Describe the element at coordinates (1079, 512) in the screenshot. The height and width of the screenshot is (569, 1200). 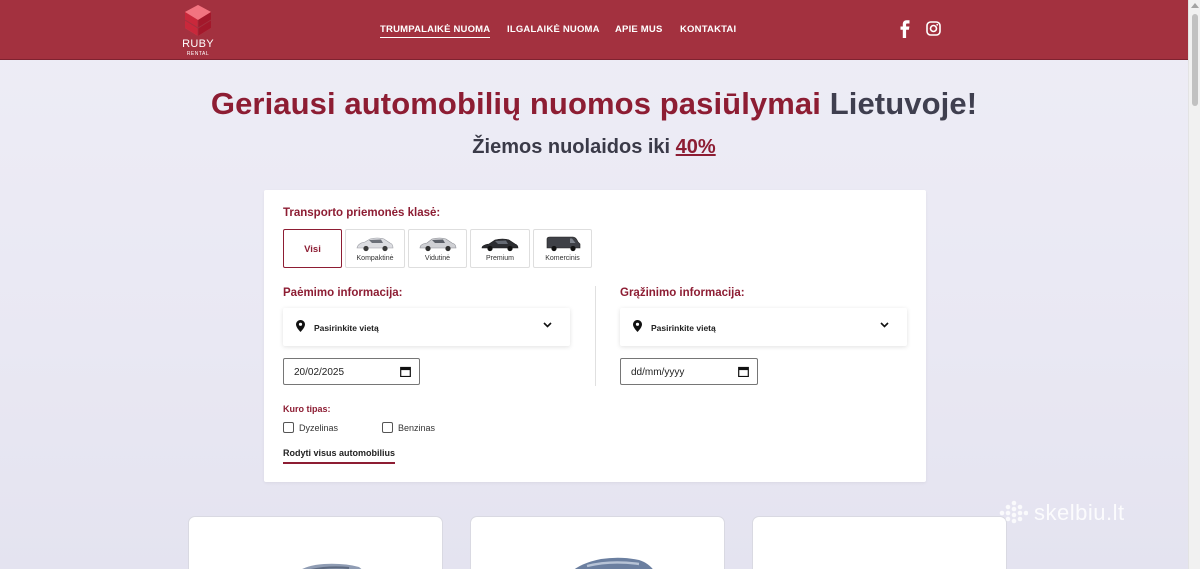
I see `watermark-text: skelbiu.lt` at that location.